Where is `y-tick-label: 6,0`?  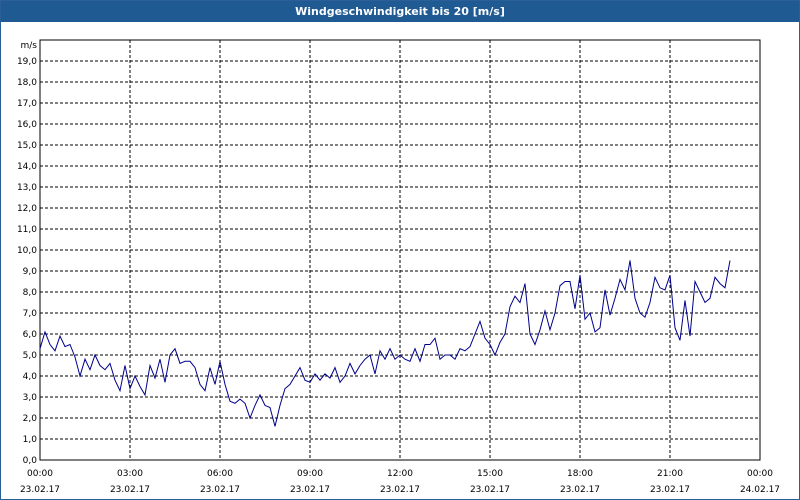
y-tick-label: 6,0 is located at coordinates (30, 335).